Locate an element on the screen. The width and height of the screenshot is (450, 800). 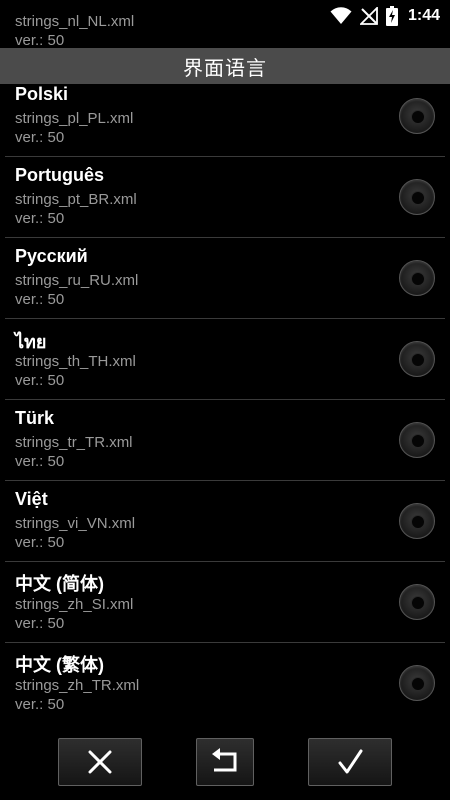
signal-off-icon is located at coordinates (368, 16).